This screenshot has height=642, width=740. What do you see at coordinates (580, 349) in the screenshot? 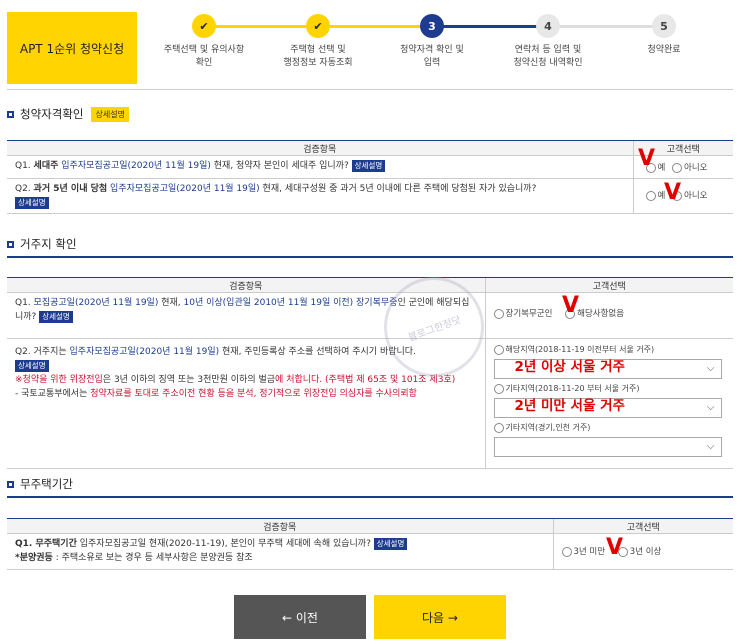
I see `radio-label: 해당지역(2018-11-19 이전부터 서울 거주)` at bounding box center [580, 349].